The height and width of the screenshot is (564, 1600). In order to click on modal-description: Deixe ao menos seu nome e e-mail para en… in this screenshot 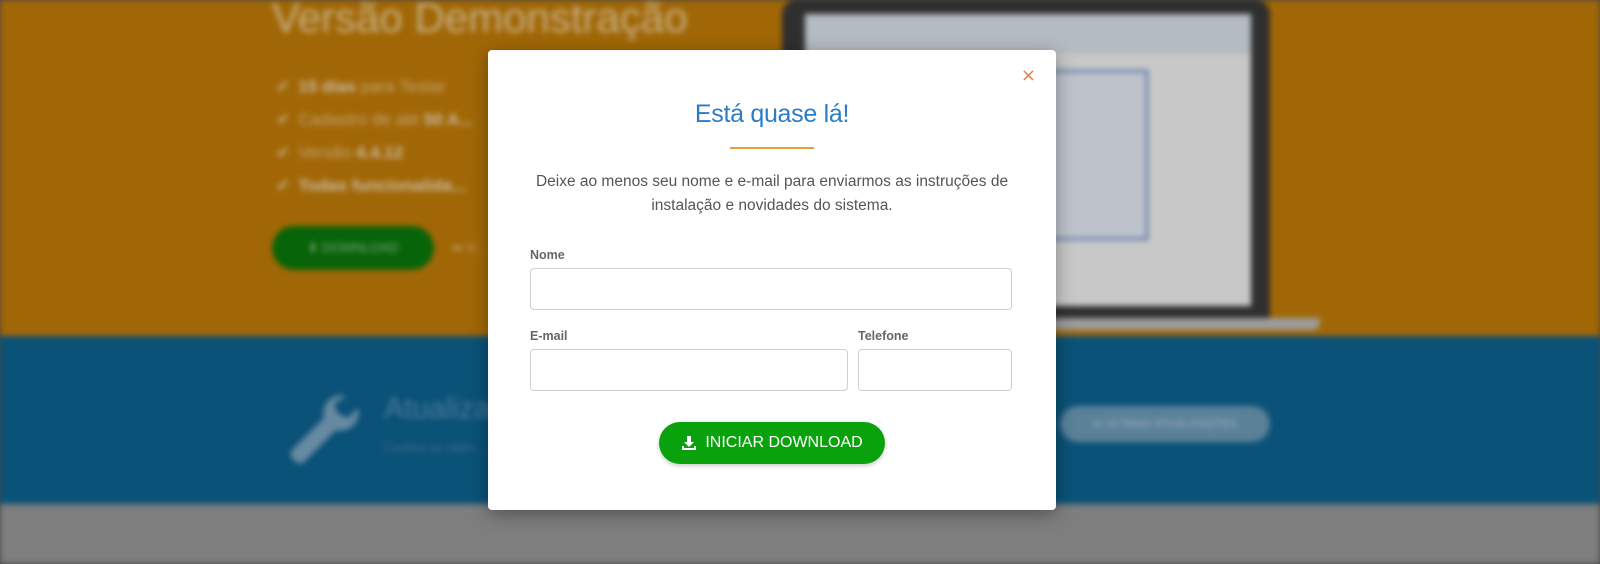, I will do `click(772, 193)`.